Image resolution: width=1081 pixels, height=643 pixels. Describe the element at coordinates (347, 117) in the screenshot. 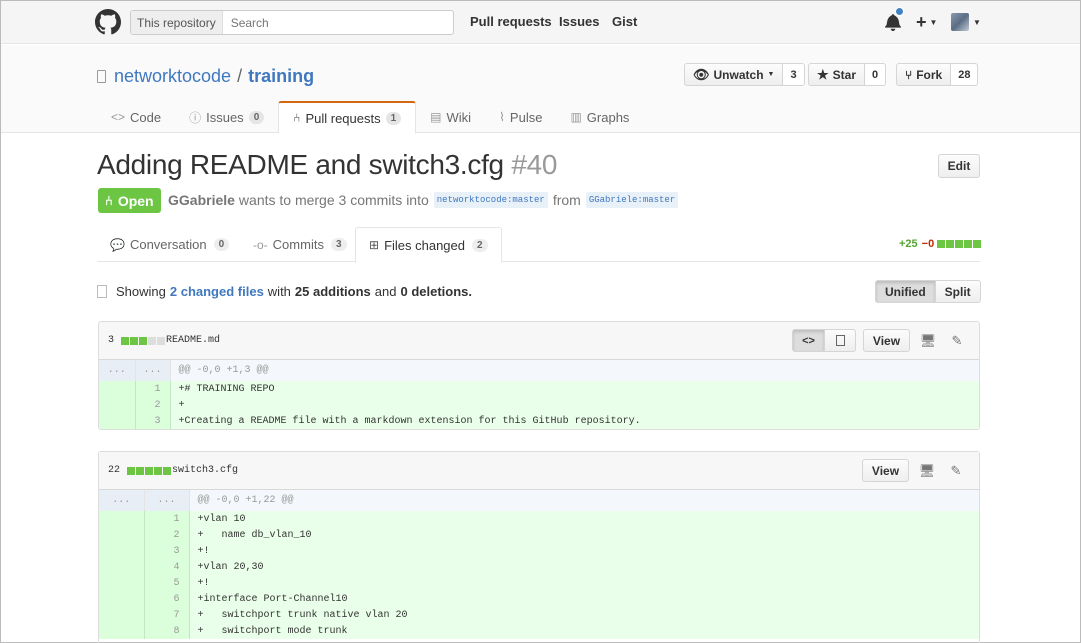

I see `tab-pull-requests: ⑃ Pull requests 1` at that location.